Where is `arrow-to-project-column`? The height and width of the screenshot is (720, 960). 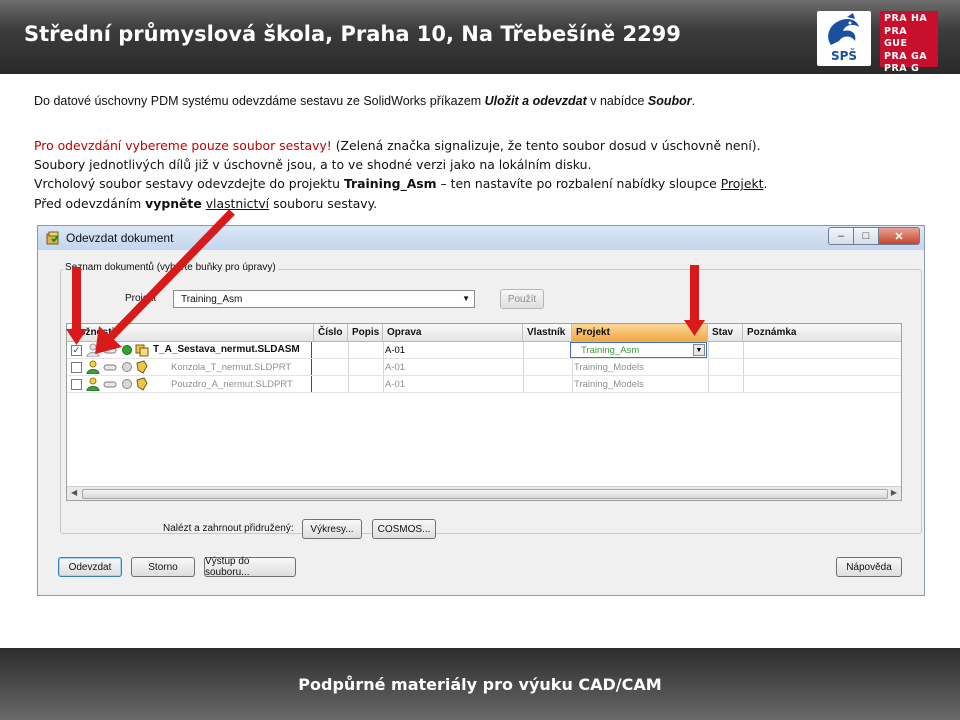
arrow-to-project-column is located at coordinates (694, 300).